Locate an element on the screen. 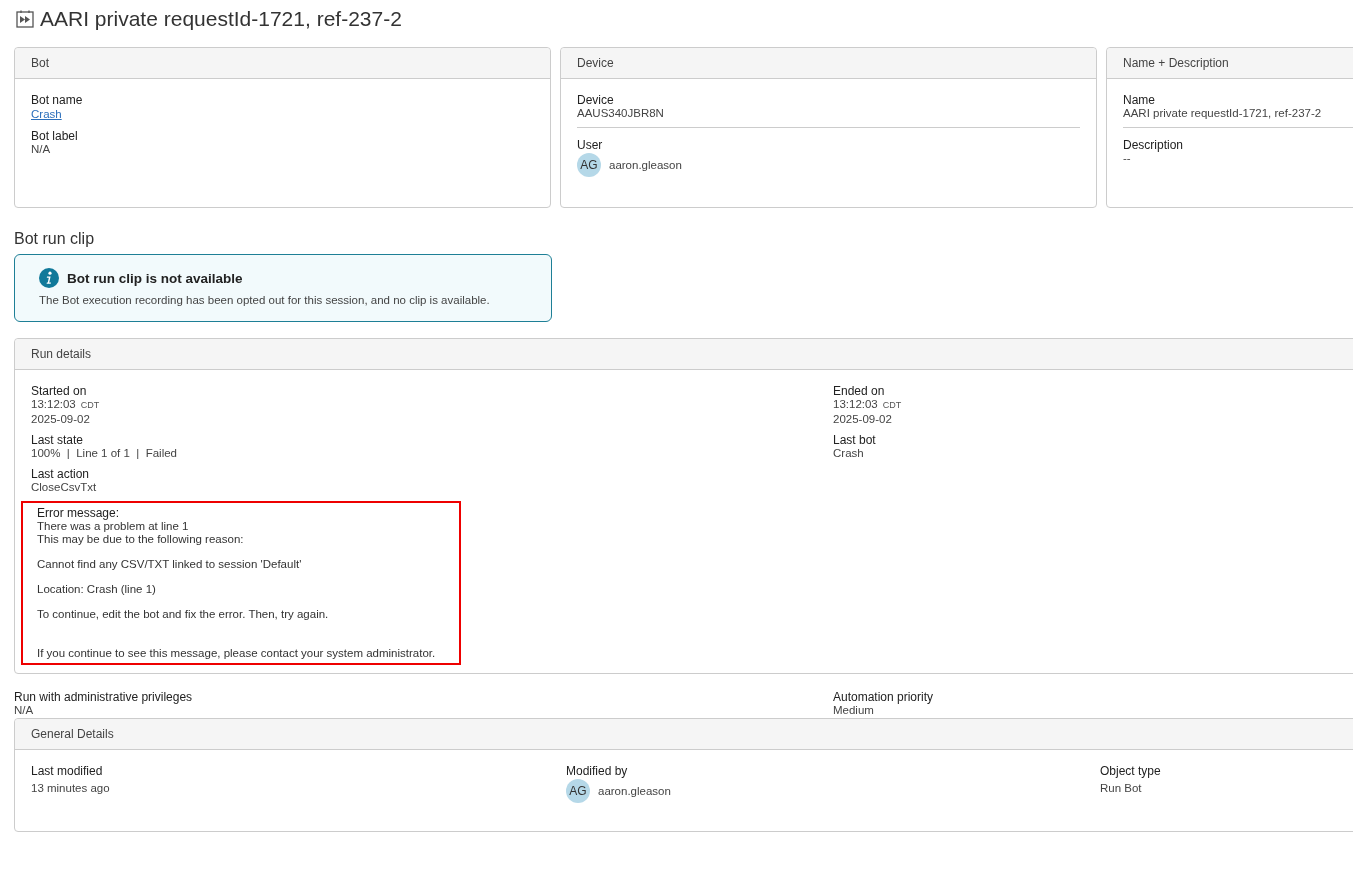 Image resolution: width=1353 pixels, height=870 pixels. section-title: Bot run clip is located at coordinates (55, 239).